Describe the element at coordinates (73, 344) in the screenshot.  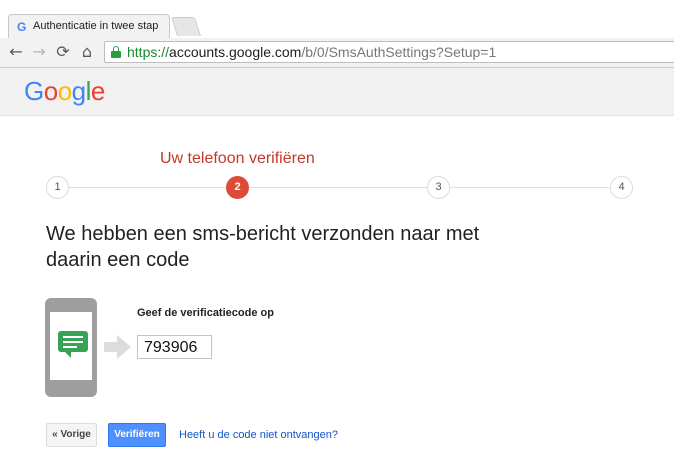
I see `sms-bubble-icon` at that location.